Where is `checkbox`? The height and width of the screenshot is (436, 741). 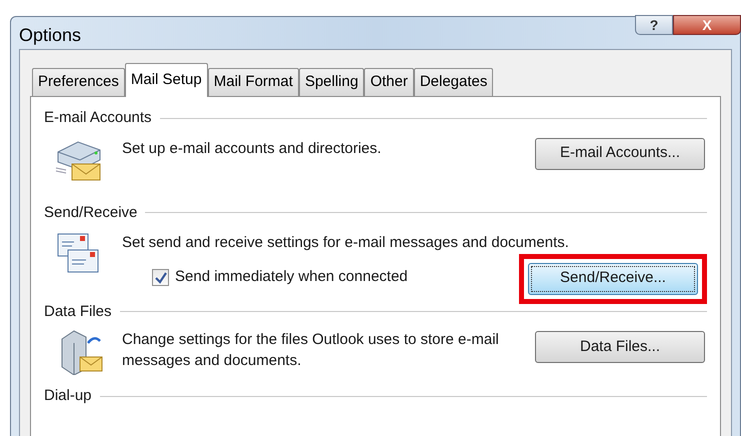 checkbox is located at coordinates (160, 277).